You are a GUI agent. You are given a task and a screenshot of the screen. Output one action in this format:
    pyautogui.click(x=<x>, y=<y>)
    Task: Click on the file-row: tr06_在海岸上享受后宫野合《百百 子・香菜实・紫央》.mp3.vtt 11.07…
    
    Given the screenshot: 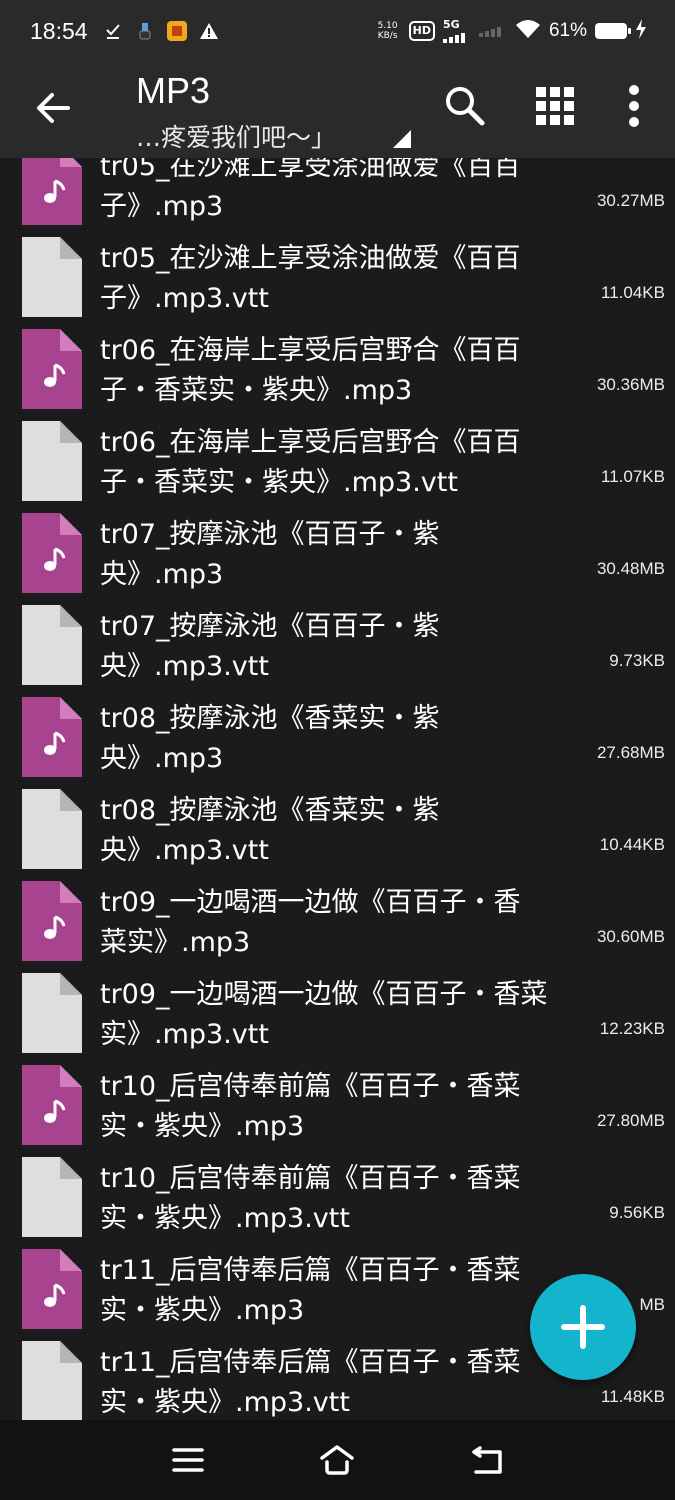 What is the action you would take?
    pyautogui.click(x=337, y=467)
    